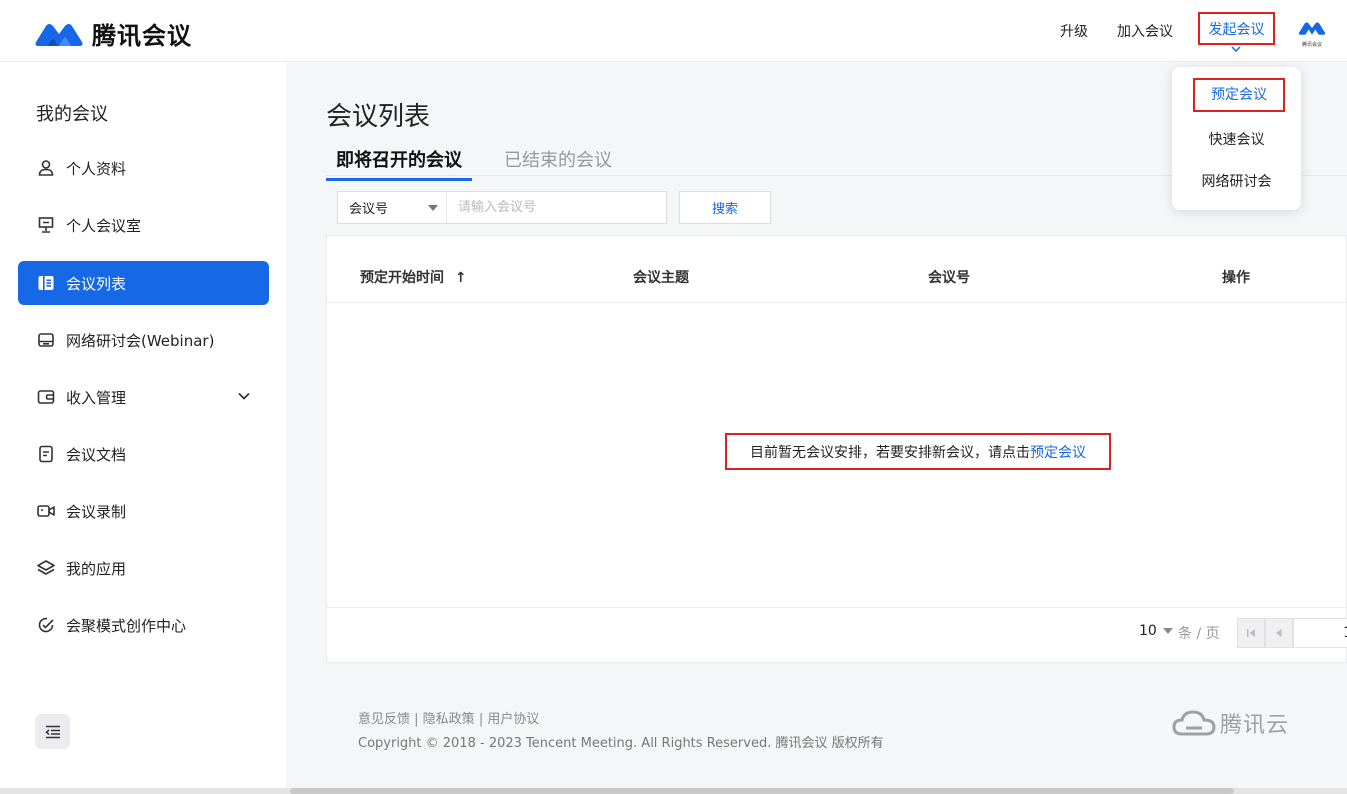  Describe the element at coordinates (762, 791) in the screenshot. I see `scrollbar-thumb` at that location.